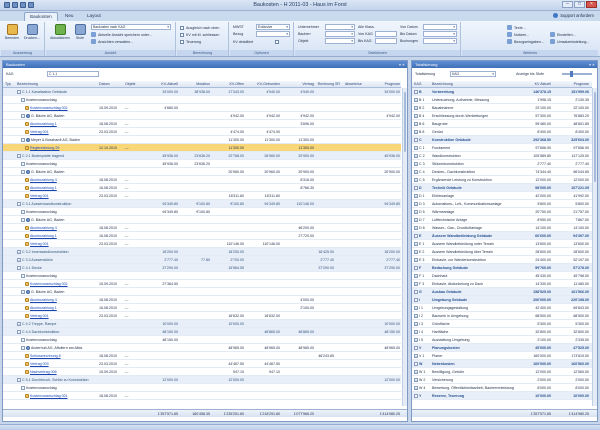 Image resolution: width=600 pixels, height=430 pixels. Describe the element at coordinates (386, 34) in the screenshot. I see `von-kag-input` at that location.